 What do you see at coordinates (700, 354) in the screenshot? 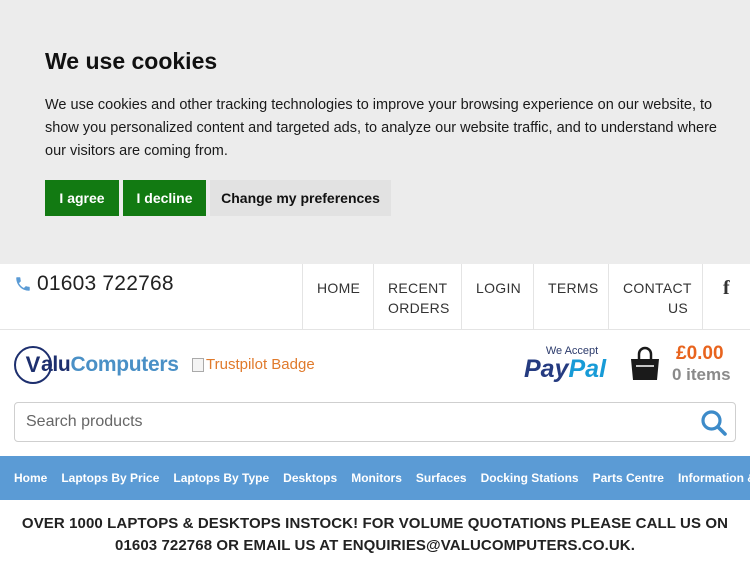
I see `cart-total: £0.00` at bounding box center [700, 354].